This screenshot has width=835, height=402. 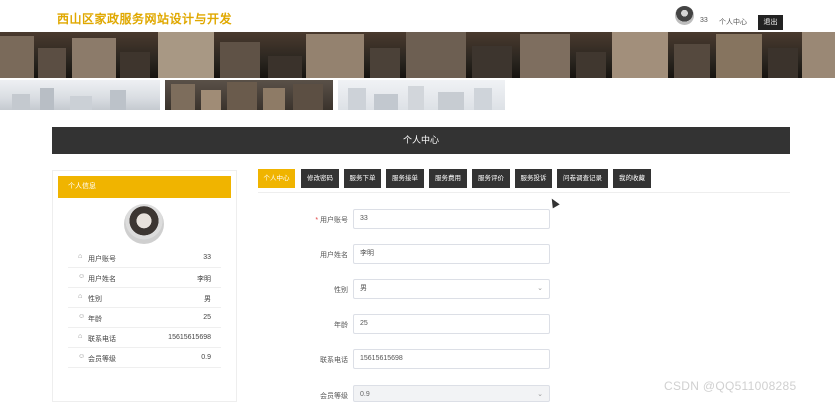 I want to click on user-avatar, so click(x=684, y=15).